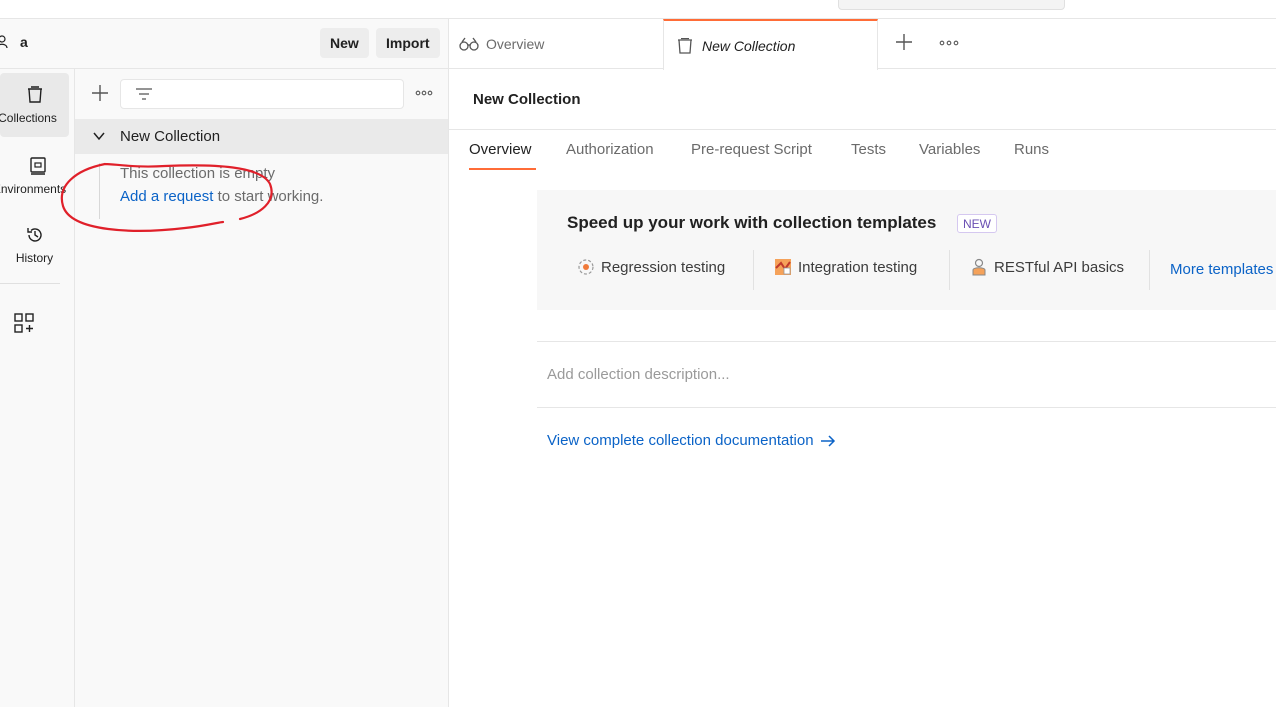  What do you see at coordinates (14, 42) in the screenshot?
I see `workspace-user: a` at bounding box center [14, 42].